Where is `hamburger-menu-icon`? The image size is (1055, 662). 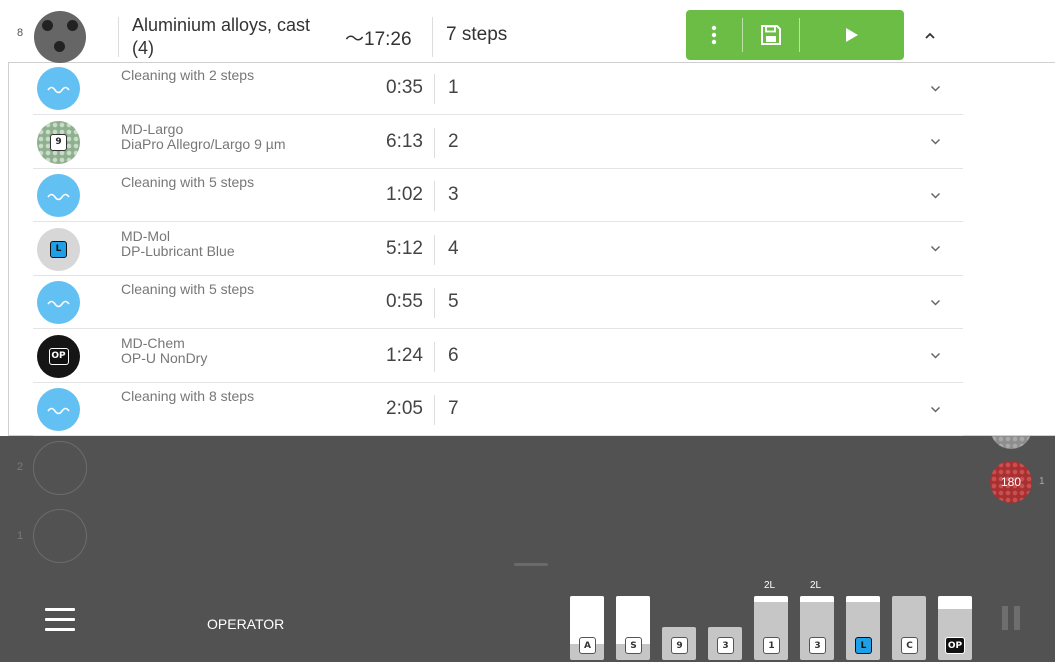 hamburger-menu-icon is located at coordinates (60, 620).